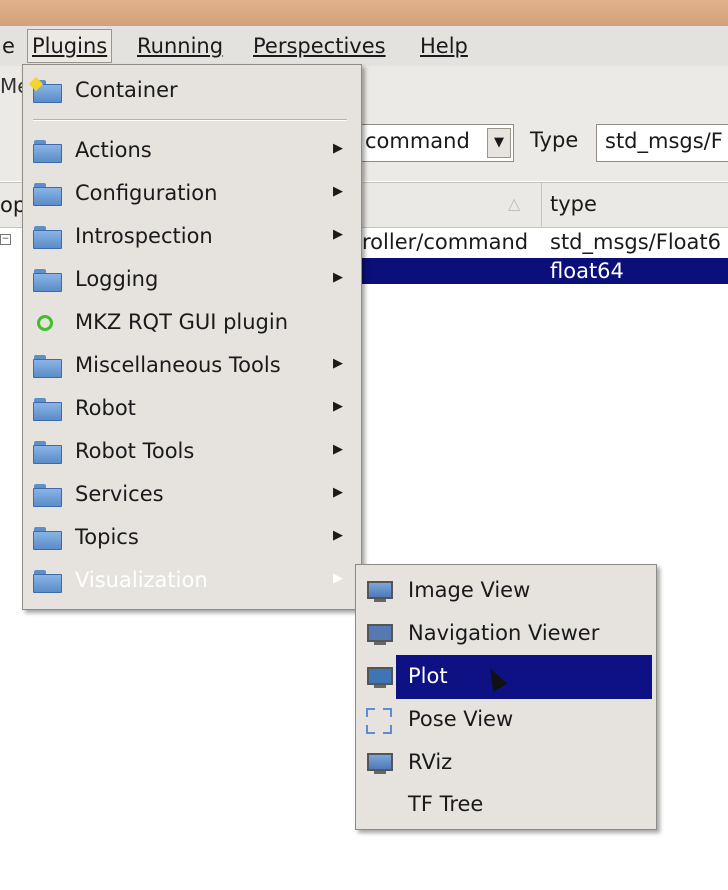 Image resolution: width=728 pixels, height=890 pixels. I want to click on menu-item-tf-tree: TF Tree, so click(506, 805).